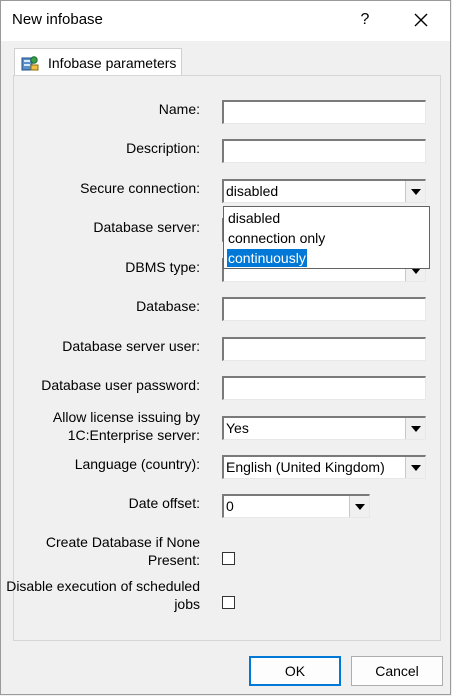 The height and width of the screenshot is (696, 452). Describe the element at coordinates (126, 417) in the screenshot. I see `license-issuing-label-line-1: Allow license issuing by` at that location.